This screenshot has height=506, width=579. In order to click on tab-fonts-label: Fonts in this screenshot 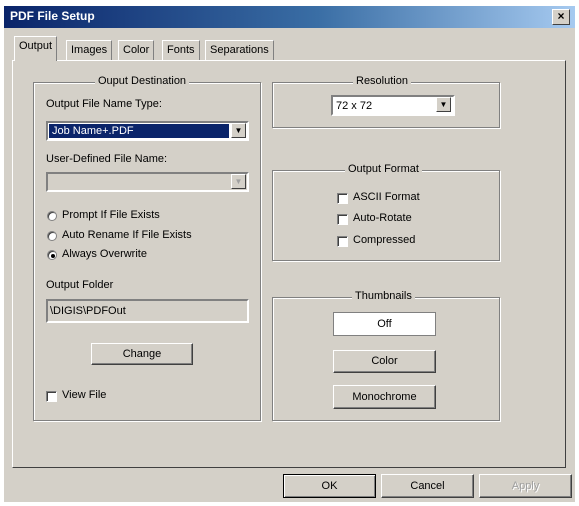, I will do `click(181, 50)`.